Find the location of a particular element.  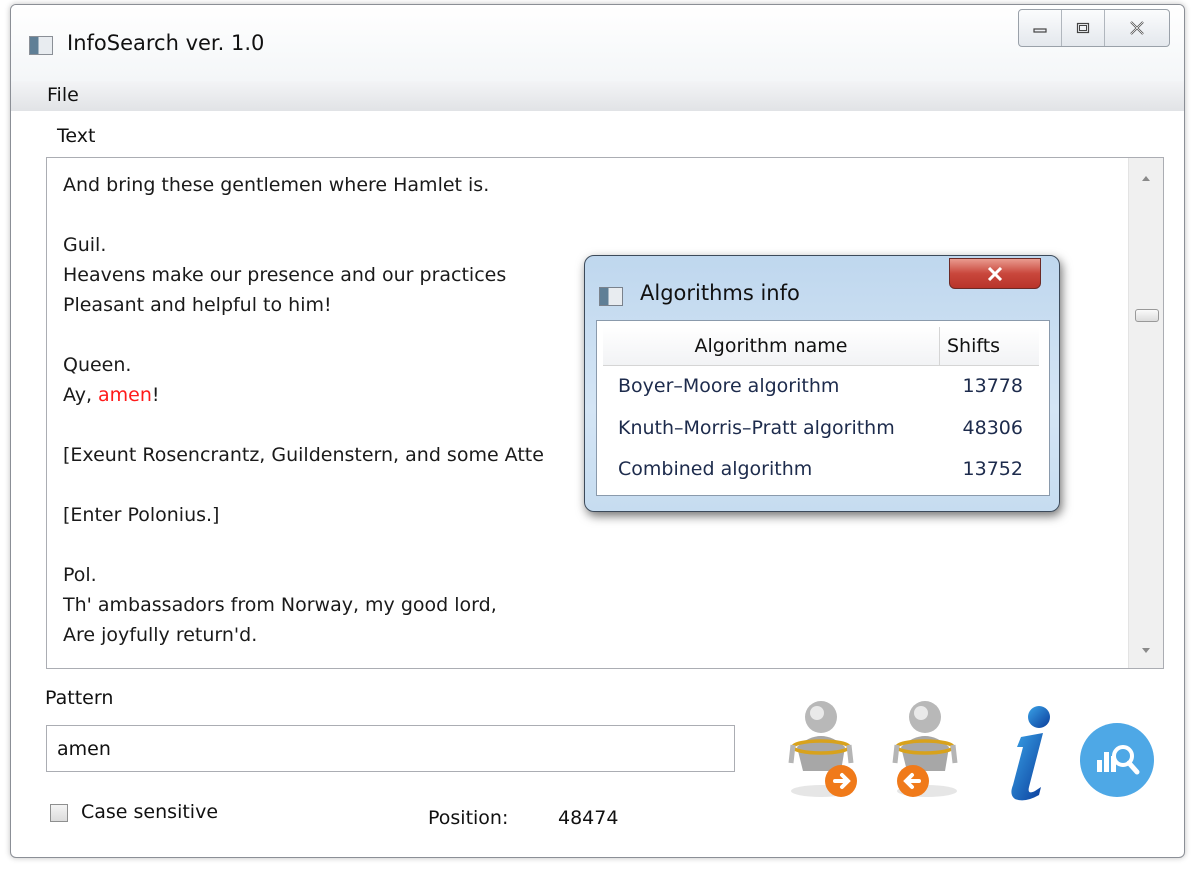

minimize-button is located at coordinates (1040, 28).